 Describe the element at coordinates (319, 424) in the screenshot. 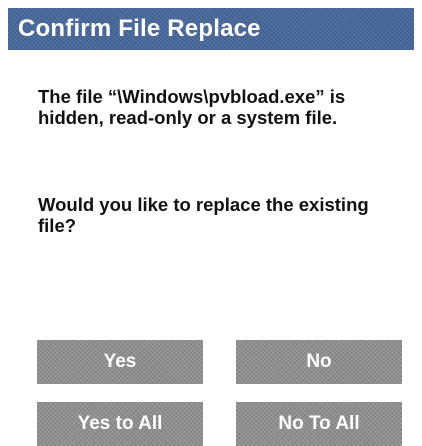

I see `no-to-all-button: No To All` at that location.